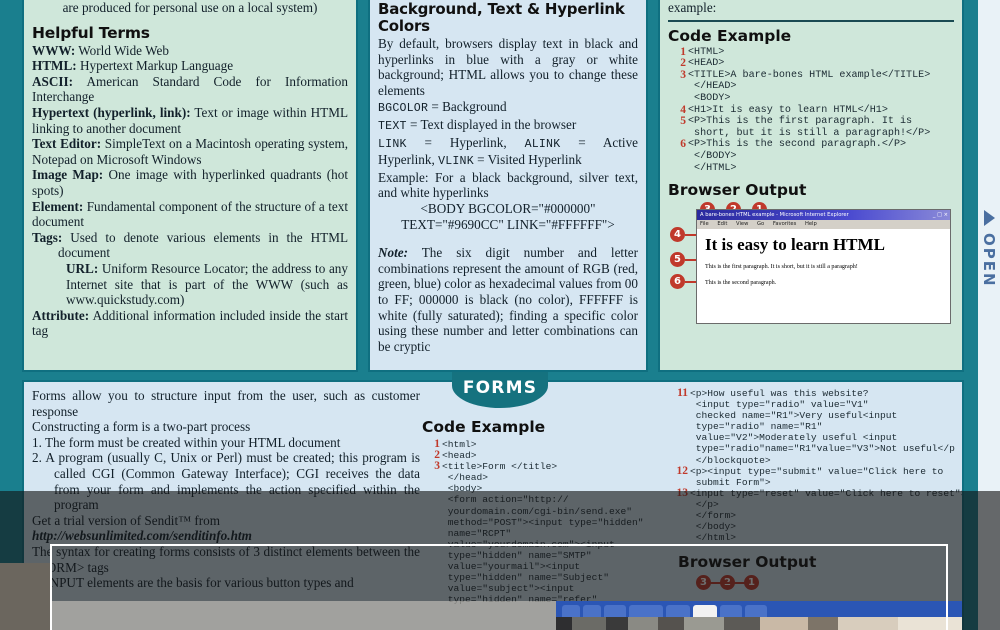 The width and height of the screenshot is (1000, 630). Describe the element at coordinates (477, 533) in the screenshot. I see `code-line: name="RCPT"` at that location.